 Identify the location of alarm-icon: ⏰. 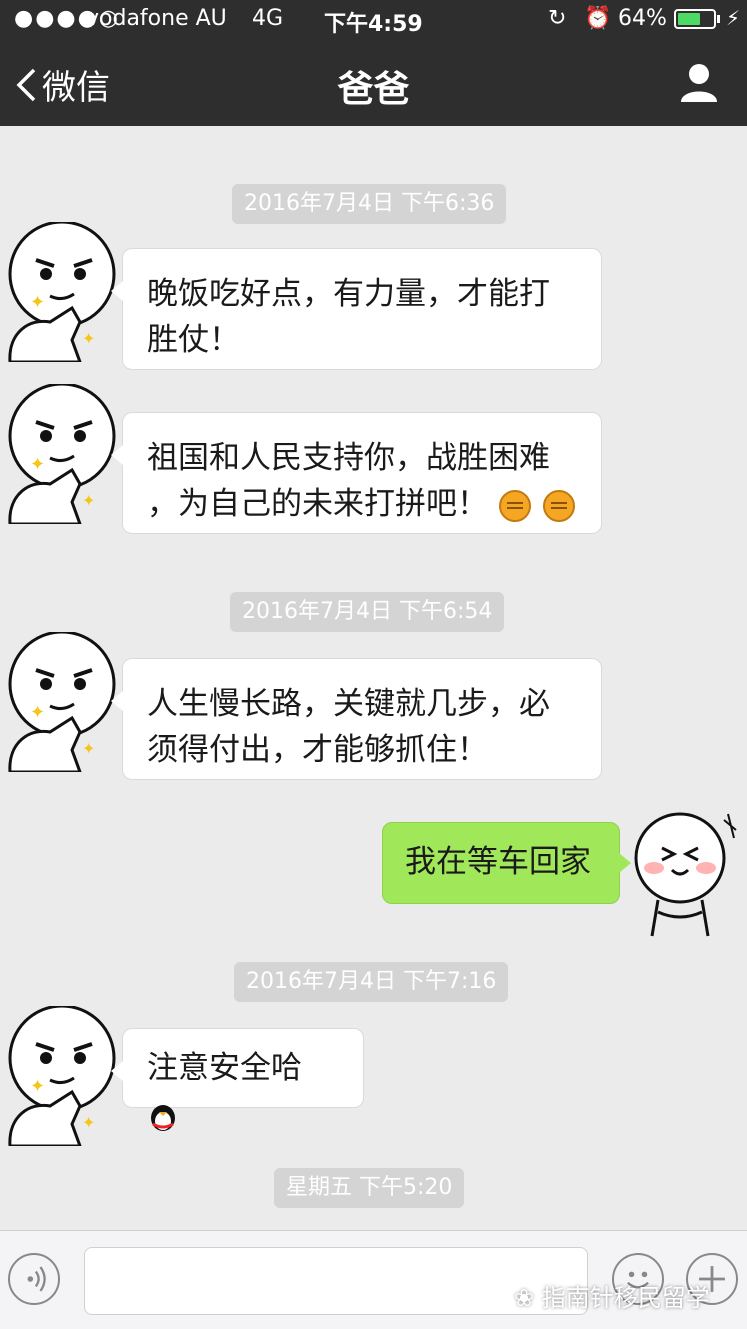
(598, 18).